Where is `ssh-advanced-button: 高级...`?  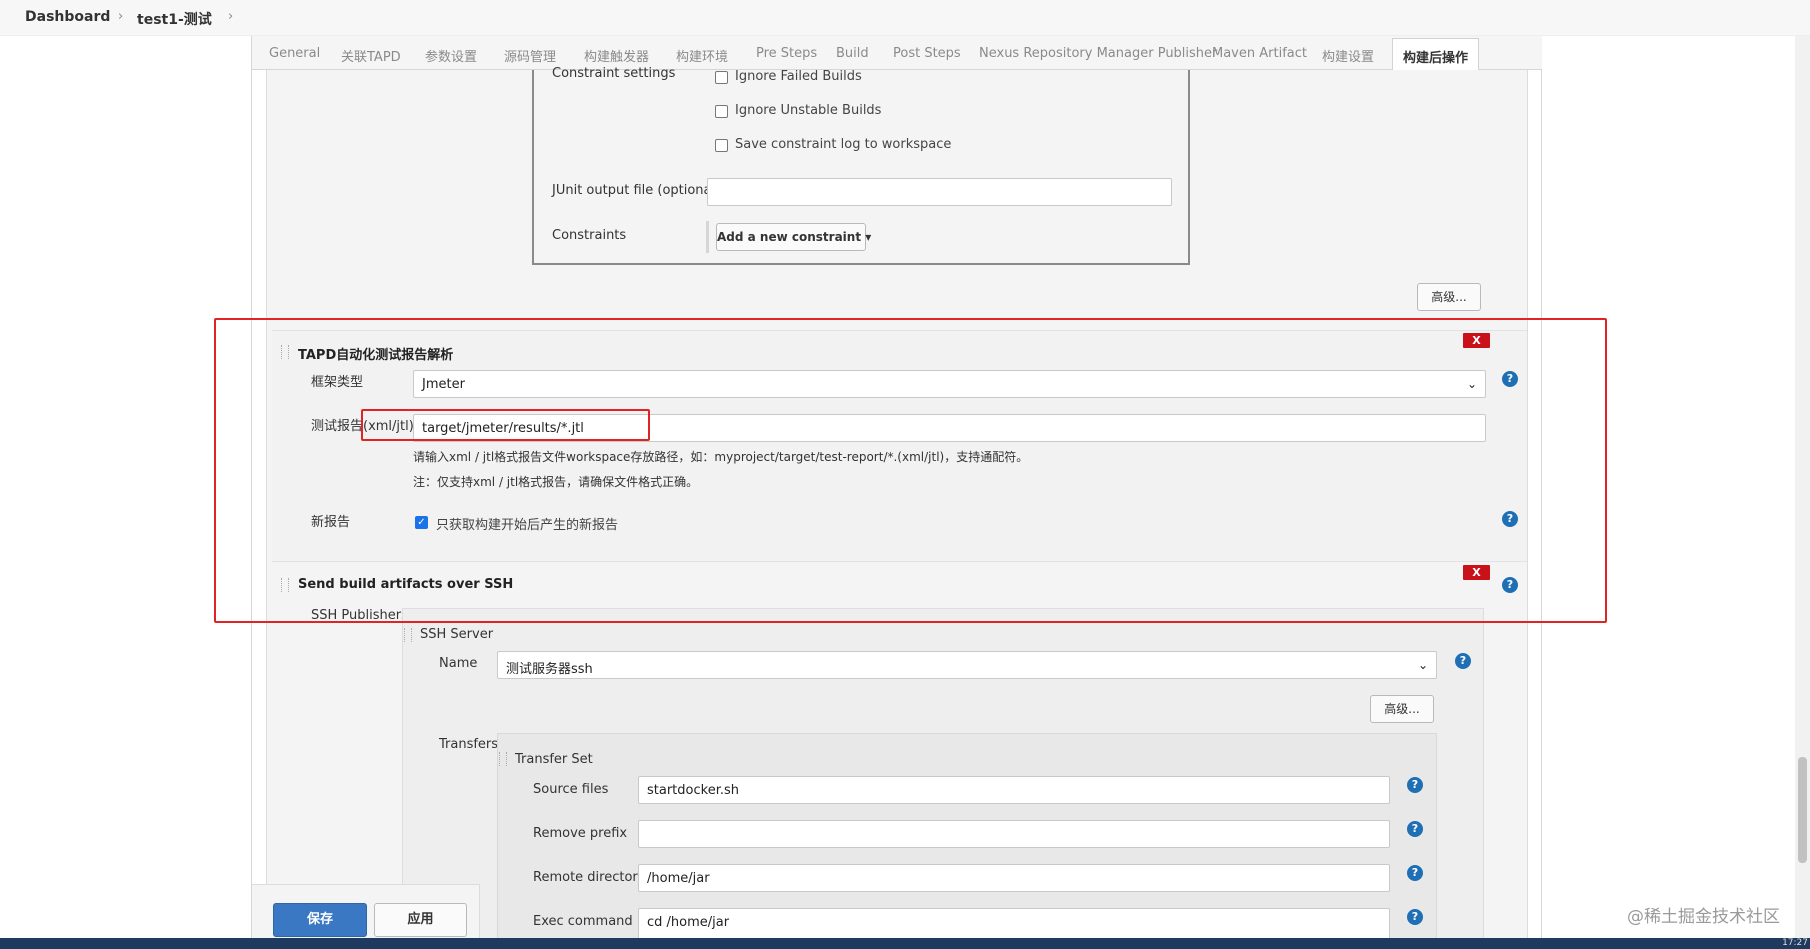 ssh-advanced-button: 高级... is located at coordinates (1402, 709).